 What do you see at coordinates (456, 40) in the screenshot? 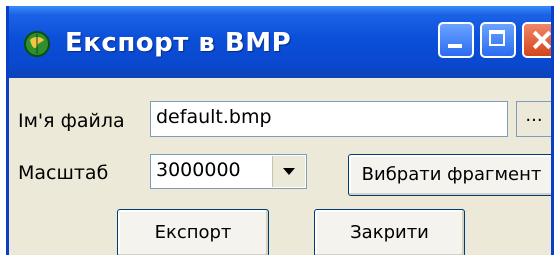
I see `minimize-button` at bounding box center [456, 40].